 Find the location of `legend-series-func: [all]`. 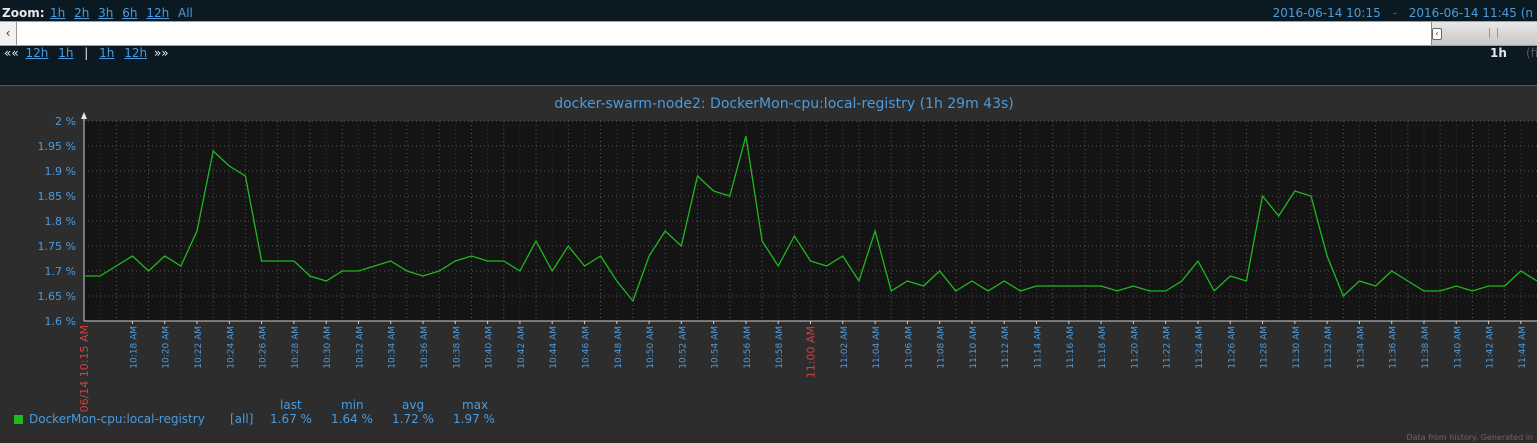

legend-series-func: [all] is located at coordinates (242, 419).